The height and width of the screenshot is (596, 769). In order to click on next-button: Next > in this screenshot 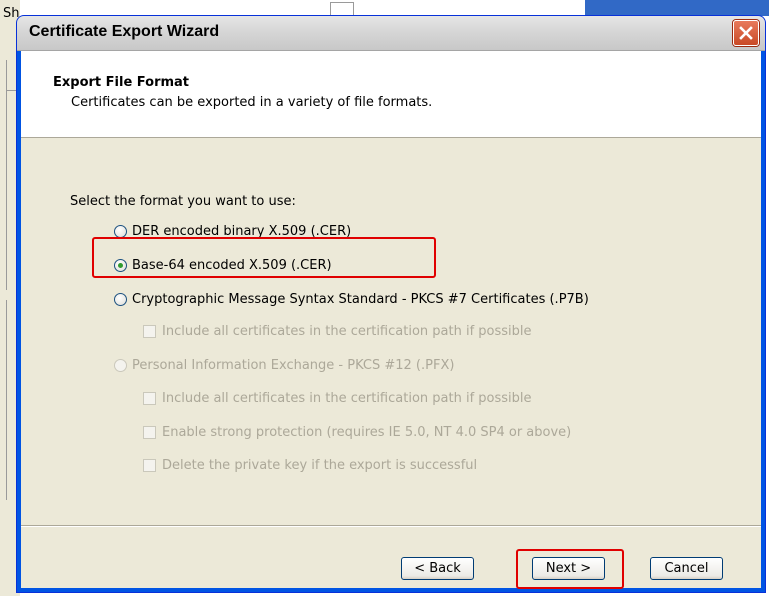, I will do `click(568, 568)`.